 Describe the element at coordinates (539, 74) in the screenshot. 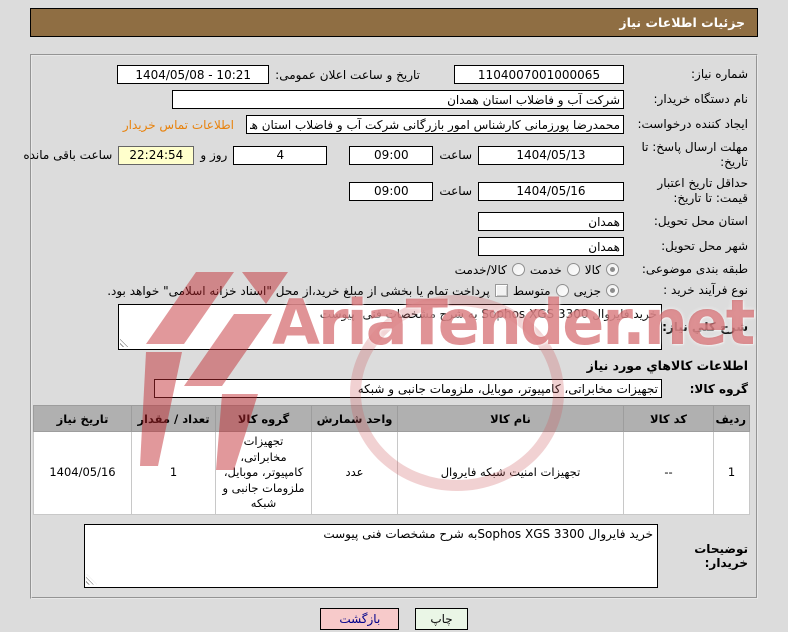

I see `need-number-input` at that location.